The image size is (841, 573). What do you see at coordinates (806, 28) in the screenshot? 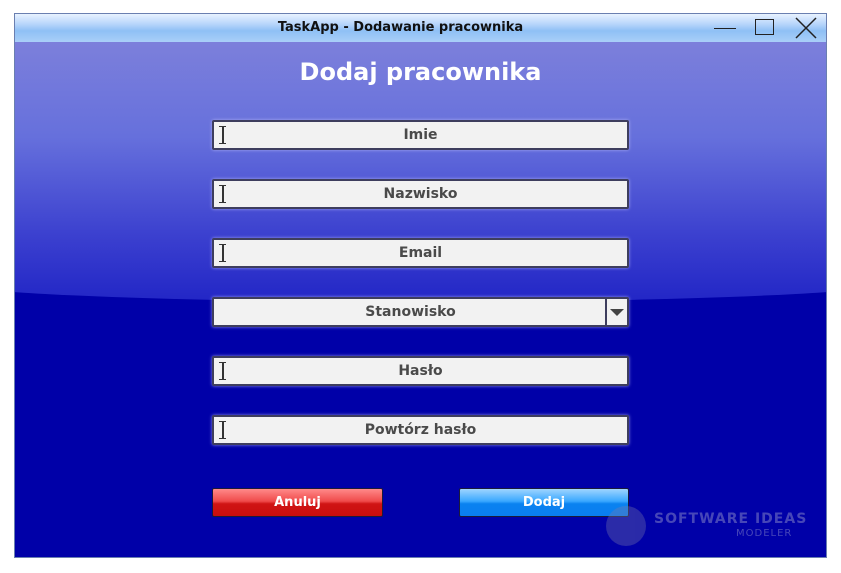
I see `close-icon` at bounding box center [806, 28].